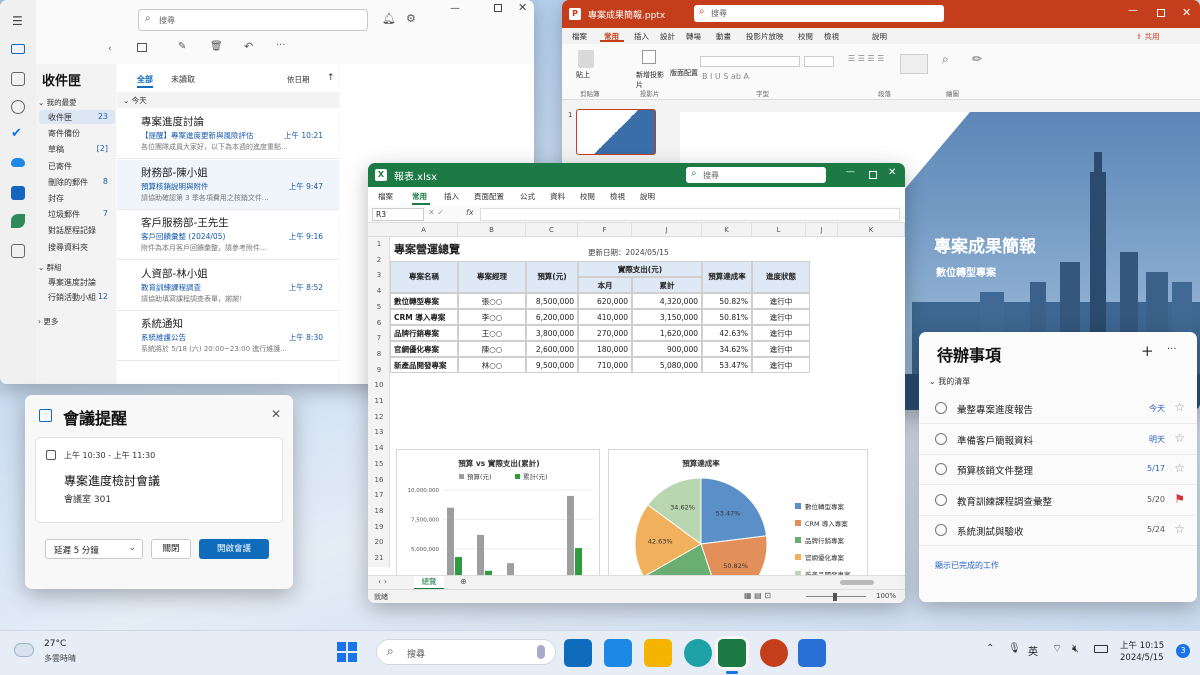 Image resolution: width=1200 pixels, height=675 pixels. What do you see at coordinates (949, 381) in the screenshot?
I see `list-header: ⌄ 我的清單` at bounding box center [949, 381].